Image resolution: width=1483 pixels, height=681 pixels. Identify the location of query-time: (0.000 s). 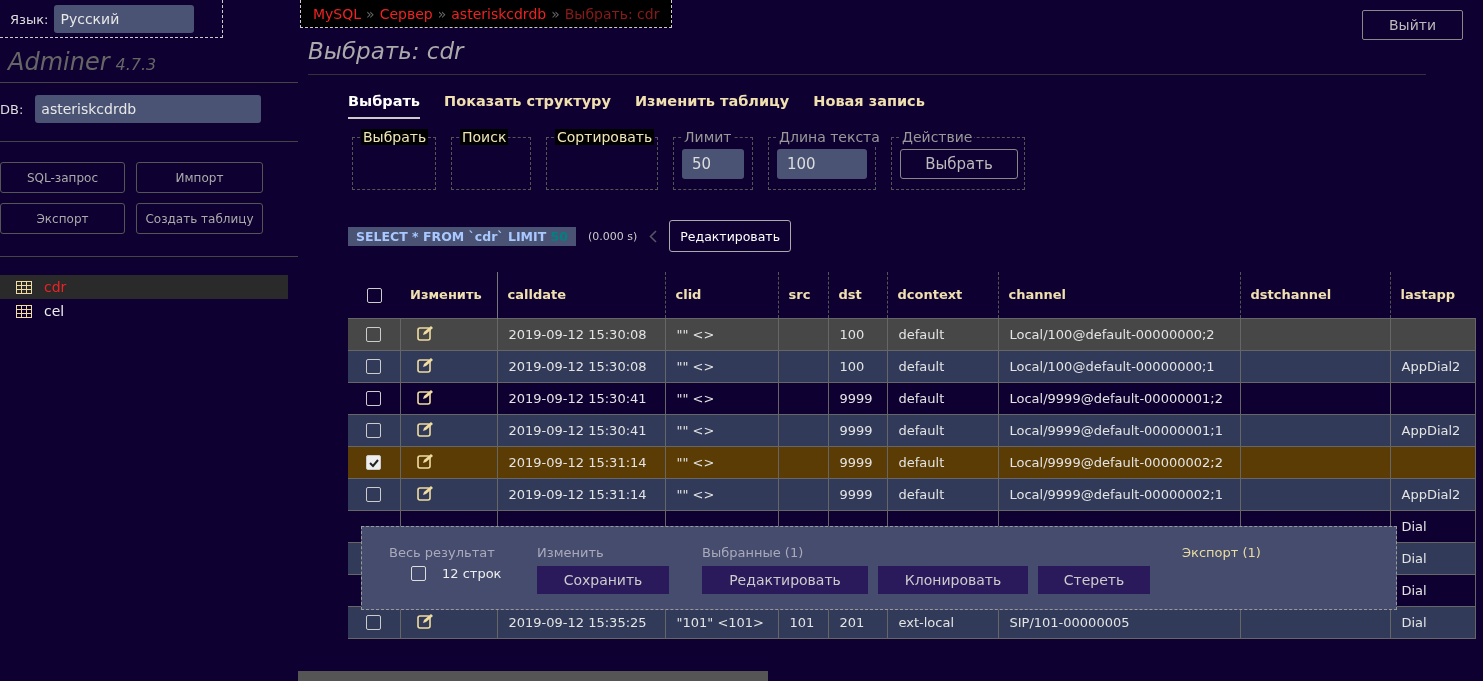
(612, 236).